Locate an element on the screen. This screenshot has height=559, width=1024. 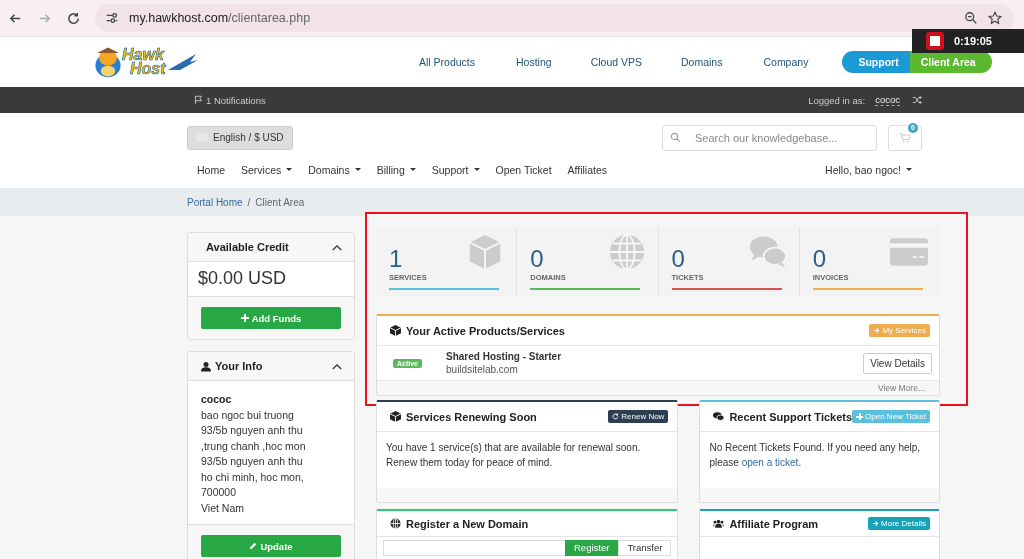
stop-button is located at coordinates (935, 41).